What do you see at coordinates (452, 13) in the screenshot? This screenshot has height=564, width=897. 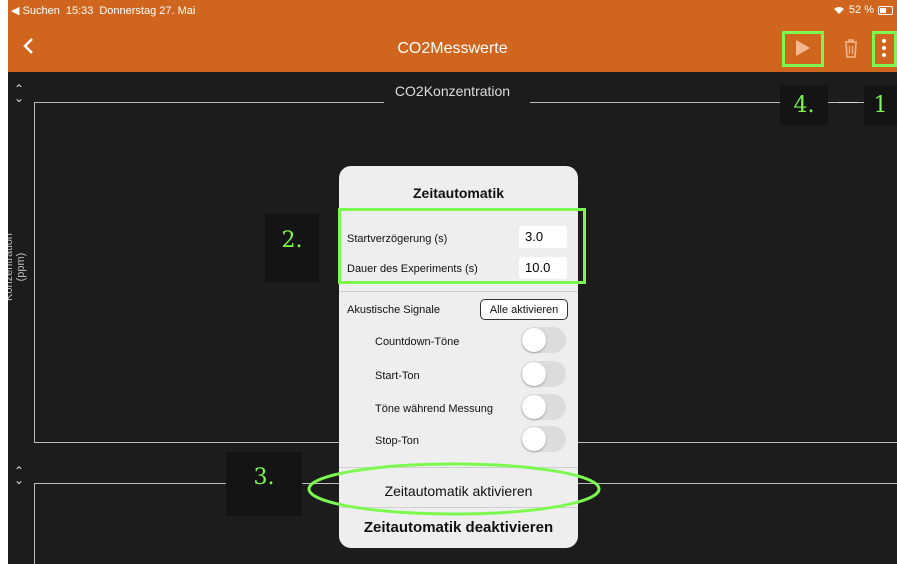 I see `status-bar: ◀ Suchen 15:33 Donnerstag 27. Mai 52 %` at bounding box center [452, 13].